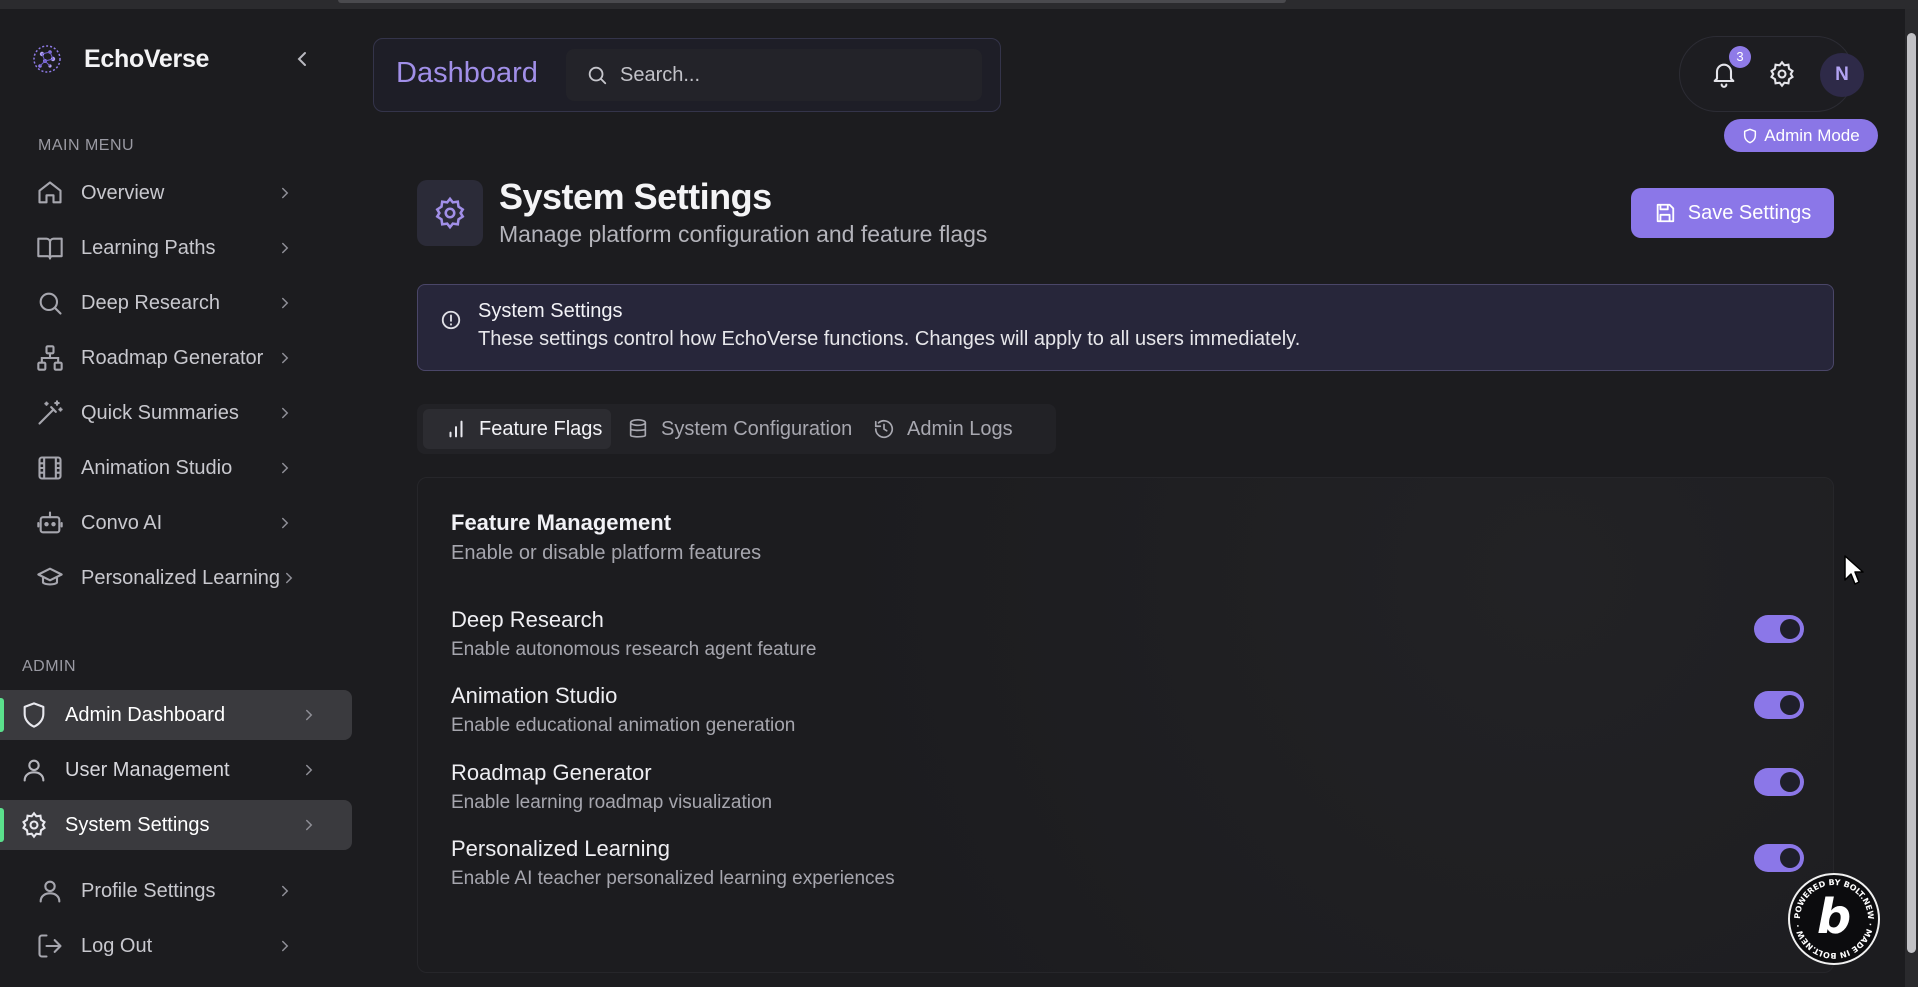  I want to click on alert-title: System Settings, so click(550, 311).